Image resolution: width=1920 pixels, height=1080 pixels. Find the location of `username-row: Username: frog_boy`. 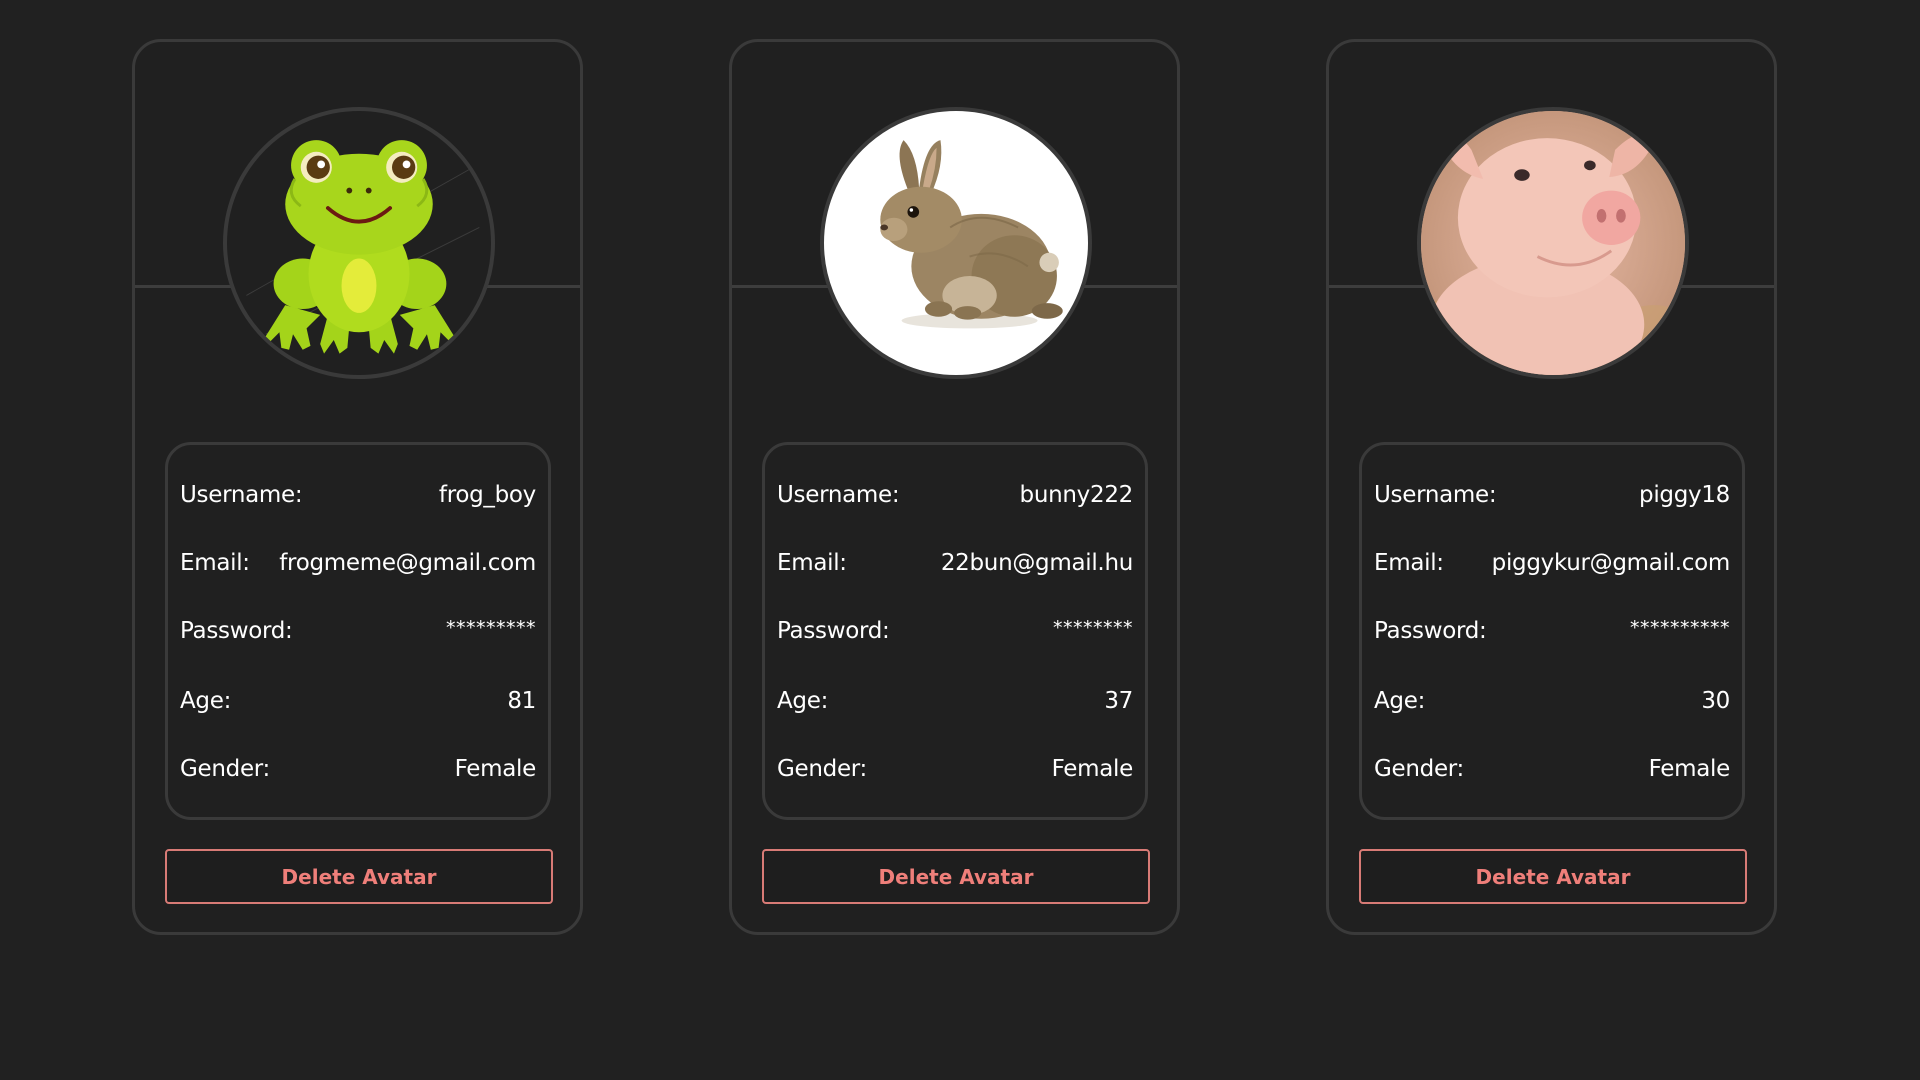

username-row: Username: frog_boy is located at coordinates (358, 495).